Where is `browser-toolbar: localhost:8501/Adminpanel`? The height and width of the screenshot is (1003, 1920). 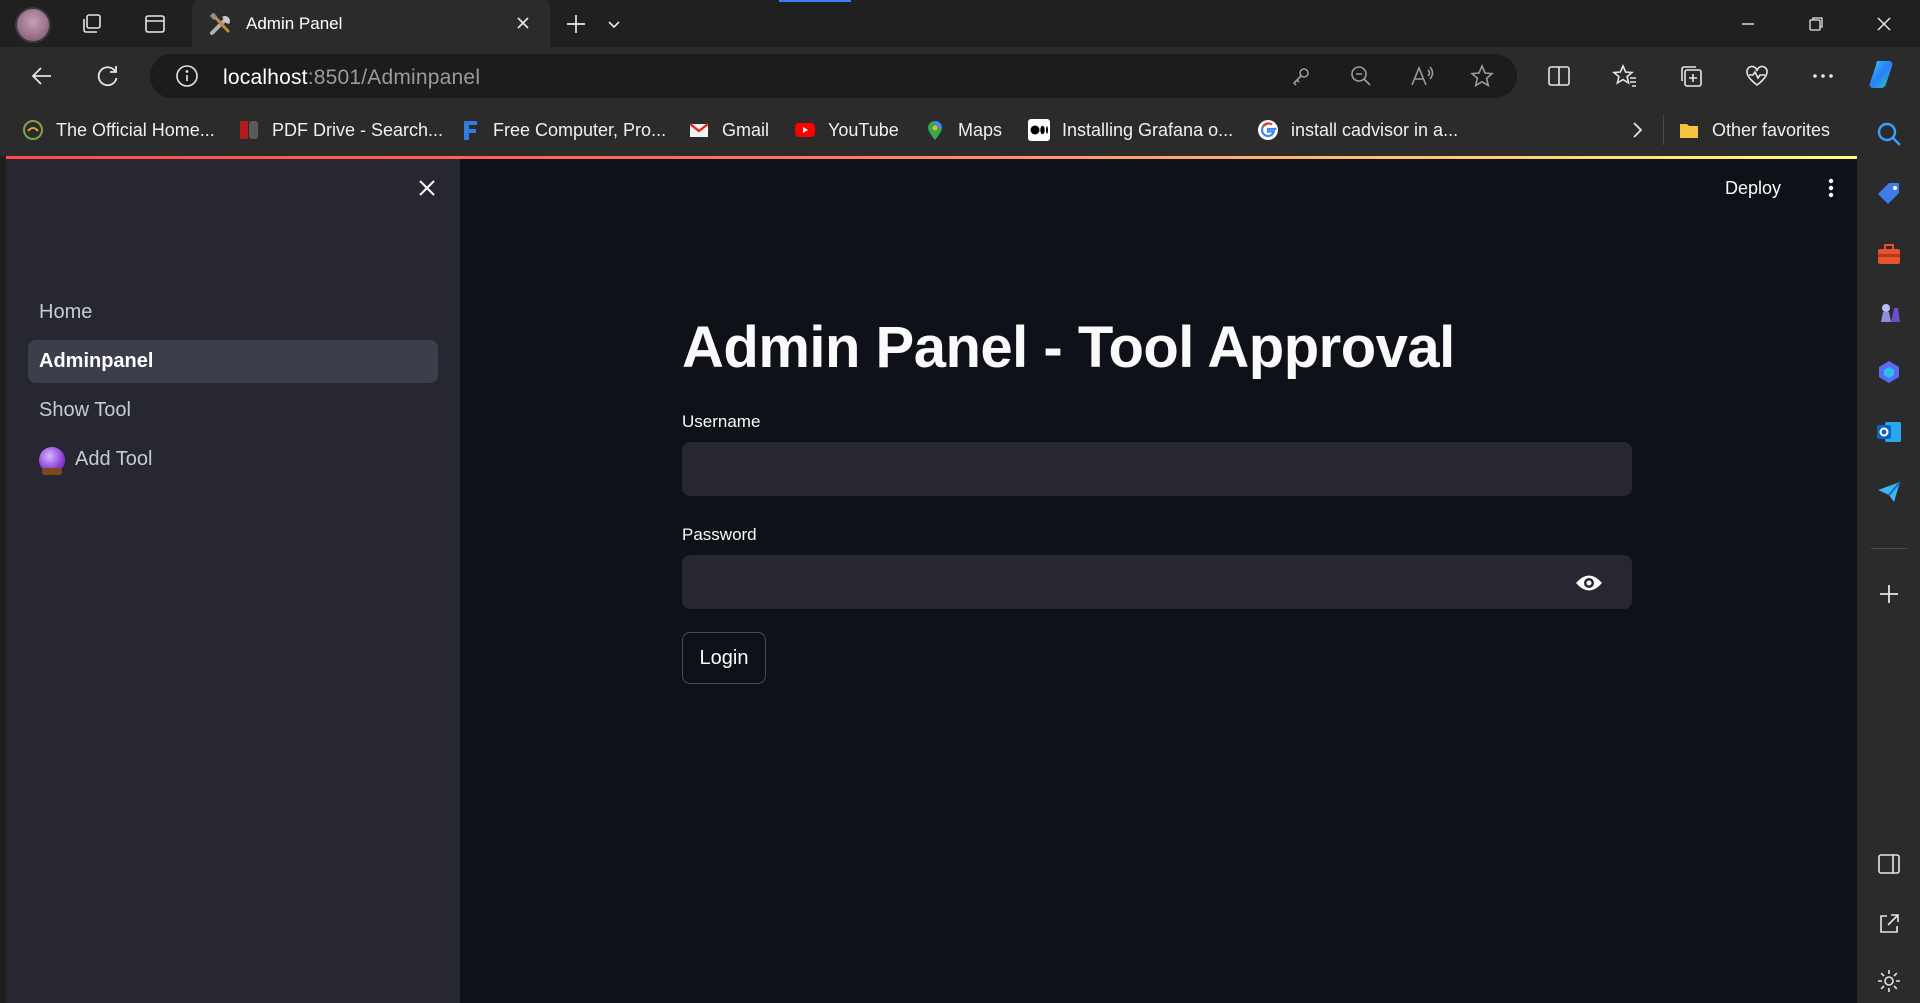
browser-toolbar: localhost:8501/Adminpanel is located at coordinates (960, 76).